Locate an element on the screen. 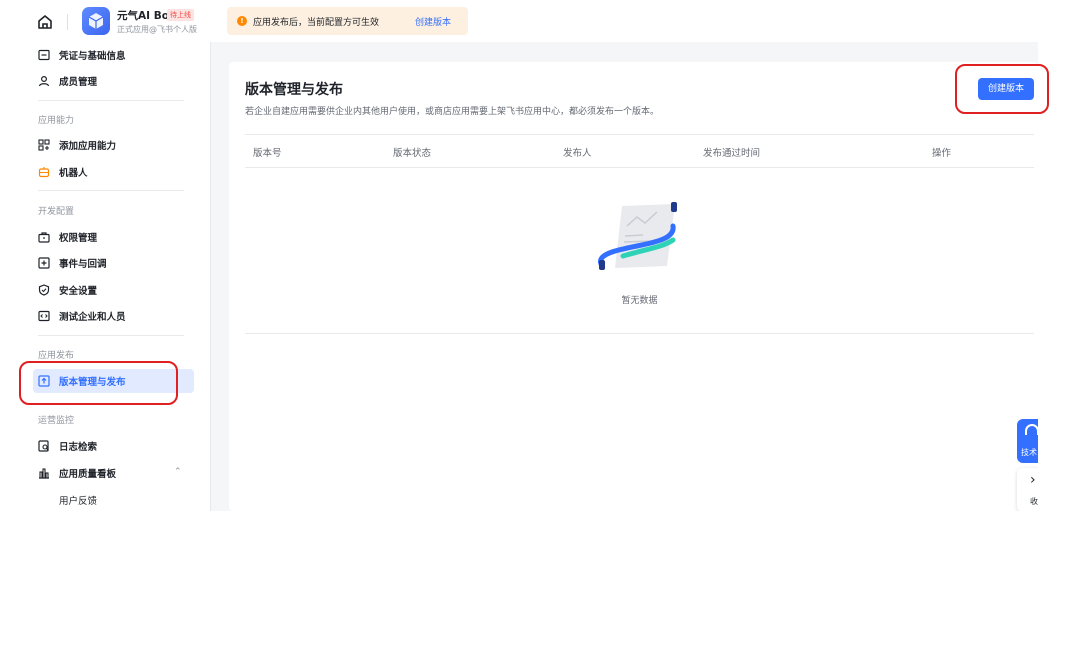 This screenshot has height=669, width=1080. sidebar-item-events: 事件与回调 is located at coordinates (72, 263).